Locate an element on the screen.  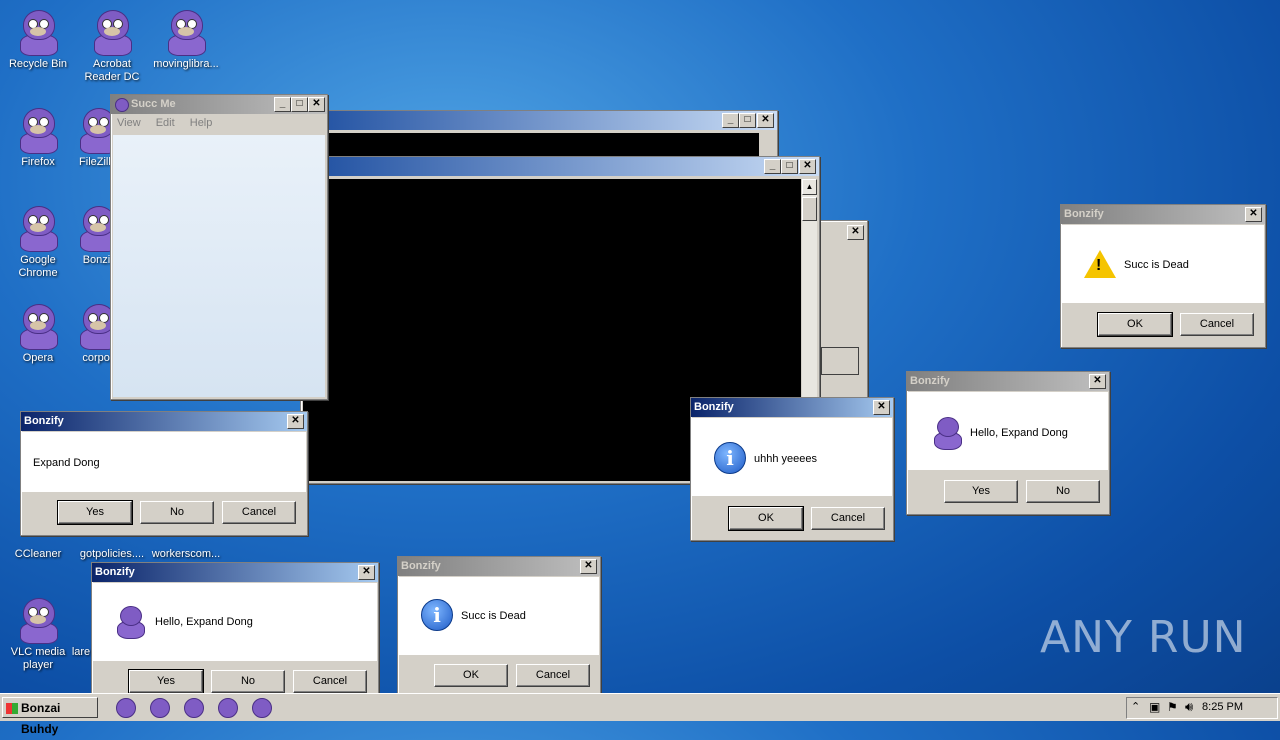
dialog-uhhh-yeeees: Bonzify ✕ i uhhh yeeees OK Cancel is located at coordinates (792, 469).